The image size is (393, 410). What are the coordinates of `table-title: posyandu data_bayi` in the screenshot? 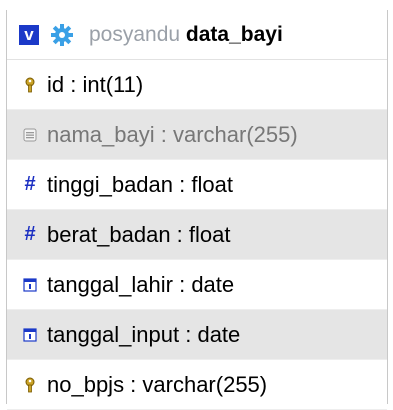 It's located at (186, 35).